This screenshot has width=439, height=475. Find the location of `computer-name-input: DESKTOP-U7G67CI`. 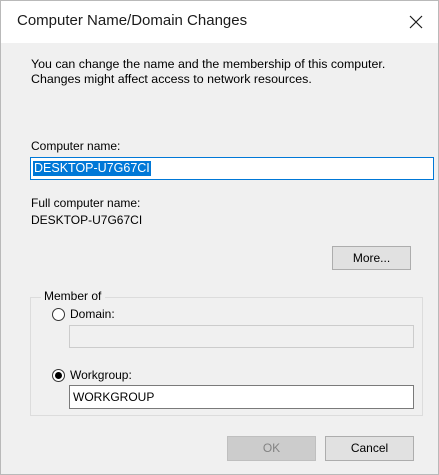

computer-name-input: DESKTOP-U7G67CI is located at coordinates (232, 168).